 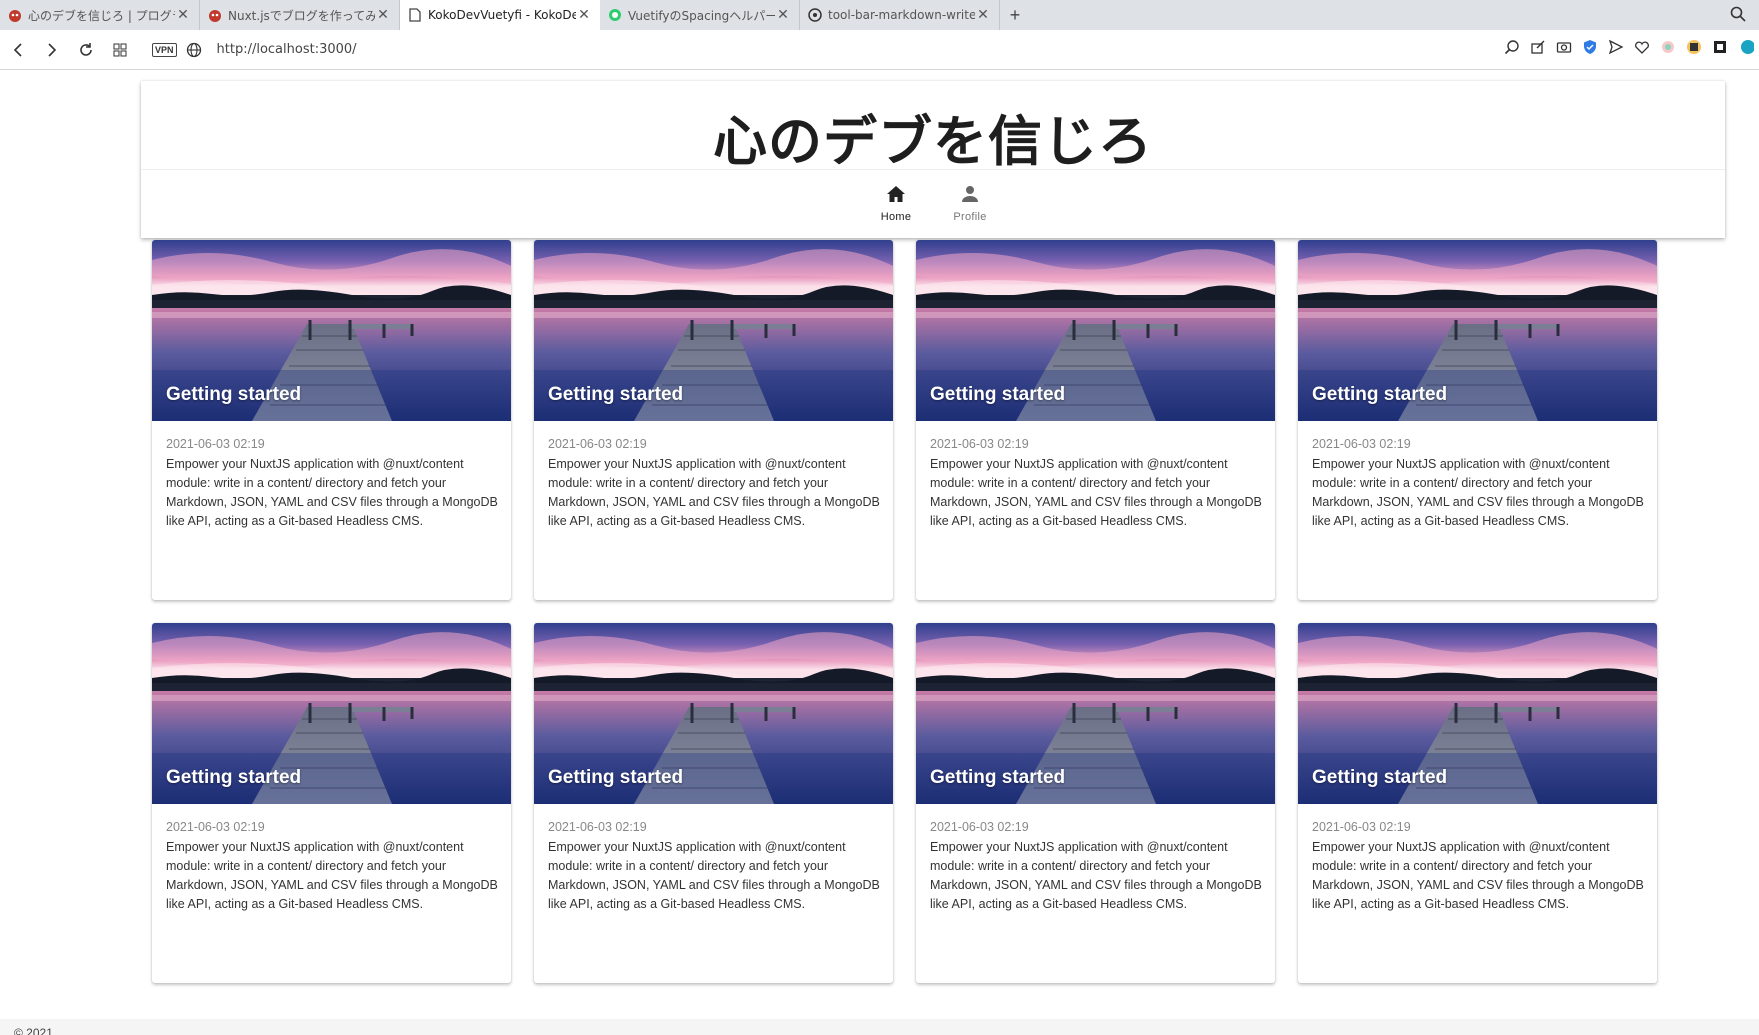 What do you see at coordinates (615, 15) in the screenshot?
I see `vuetify-icon` at bounding box center [615, 15].